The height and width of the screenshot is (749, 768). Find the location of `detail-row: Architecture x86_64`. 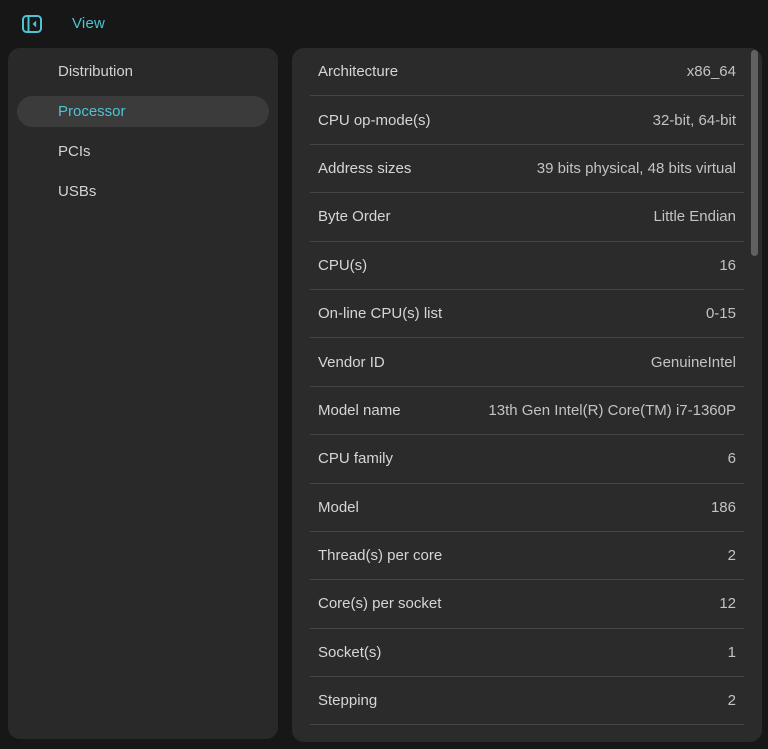

detail-row: Architecture x86_64 is located at coordinates (527, 72).